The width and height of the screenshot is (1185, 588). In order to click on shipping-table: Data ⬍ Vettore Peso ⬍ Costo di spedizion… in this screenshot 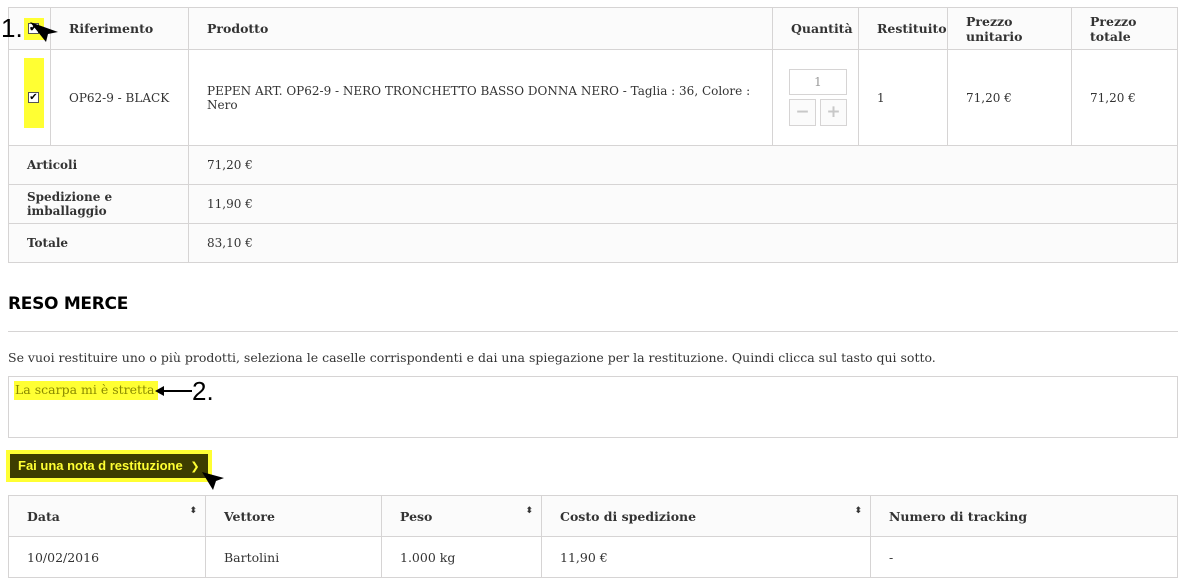, I will do `click(593, 536)`.